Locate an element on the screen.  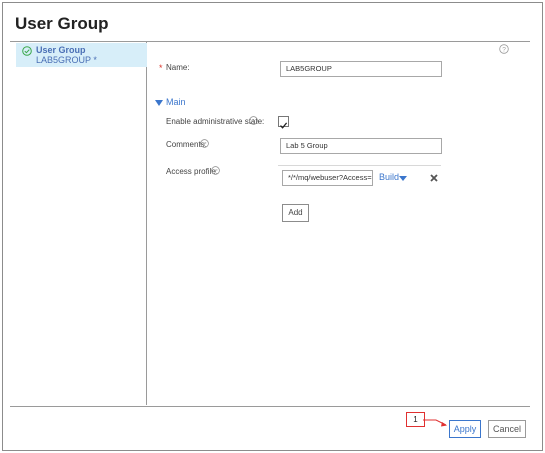
cancel-button: Cancel is located at coordinates (507, 429).